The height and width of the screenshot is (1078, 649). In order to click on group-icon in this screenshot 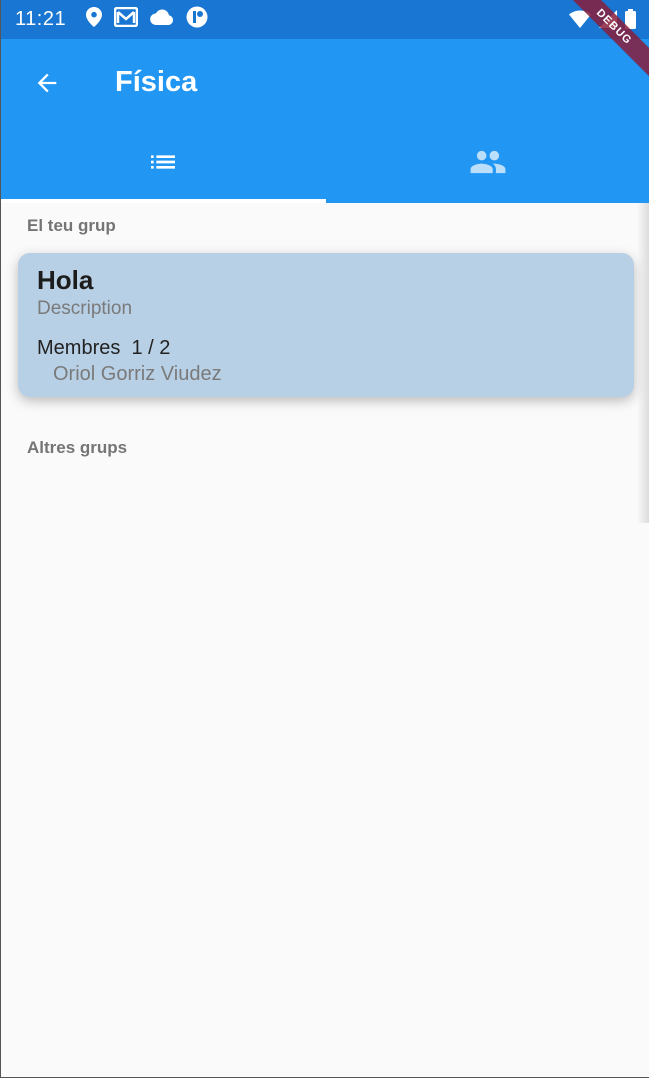, I will do `click(488, 164)`.